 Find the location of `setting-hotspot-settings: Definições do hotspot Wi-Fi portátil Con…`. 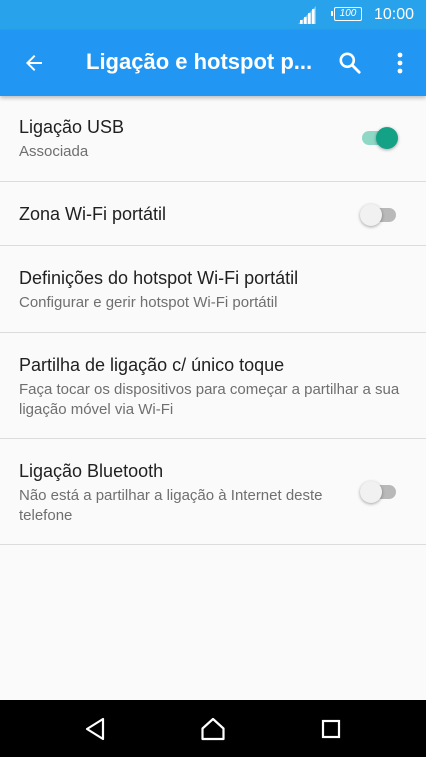

setting-hotspot-settings: Definições do hotspot Wi-Fi portátil Con… is located at coordinates (213, 289).